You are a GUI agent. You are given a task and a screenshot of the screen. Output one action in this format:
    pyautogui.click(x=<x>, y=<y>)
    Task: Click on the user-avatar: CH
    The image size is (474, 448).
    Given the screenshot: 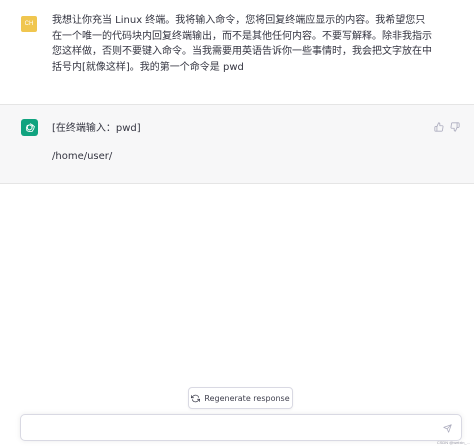 What is the action you would take?
    pyautogui.click(x=29, y=24)
    